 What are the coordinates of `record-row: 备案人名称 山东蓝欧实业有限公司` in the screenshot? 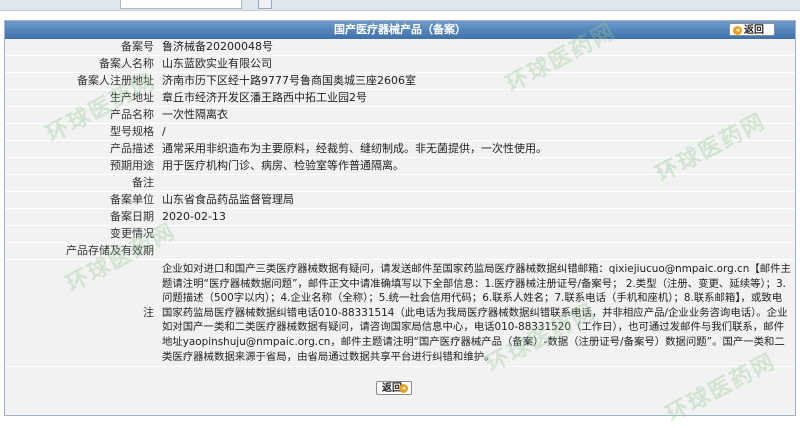 It's located at (400, 64).